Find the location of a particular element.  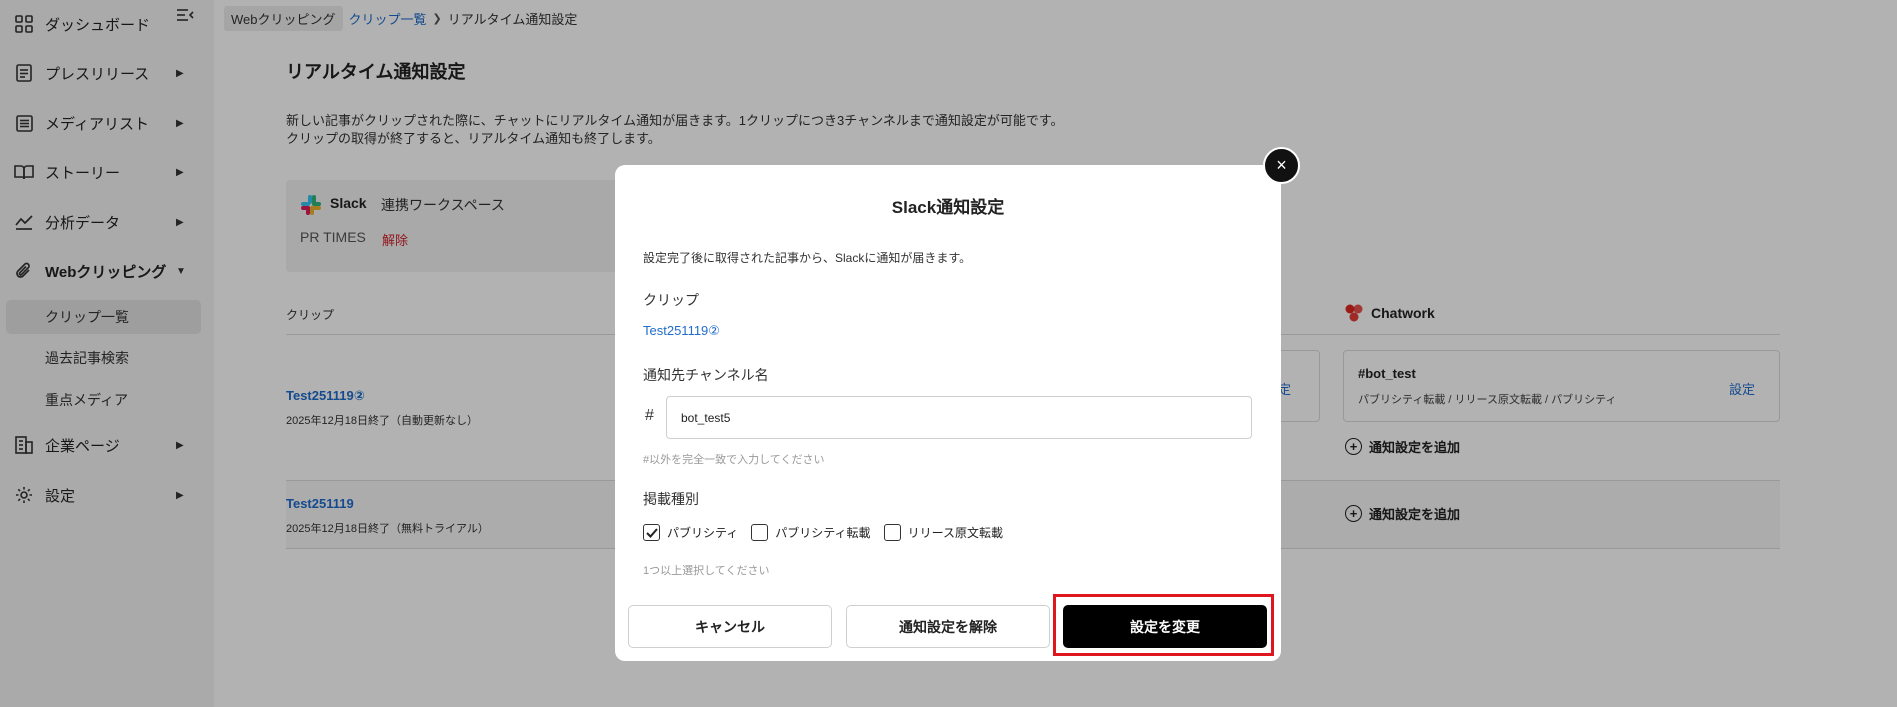

checkbox-release-reprint: リリース原文転載 is located at coordinates (943, 532).